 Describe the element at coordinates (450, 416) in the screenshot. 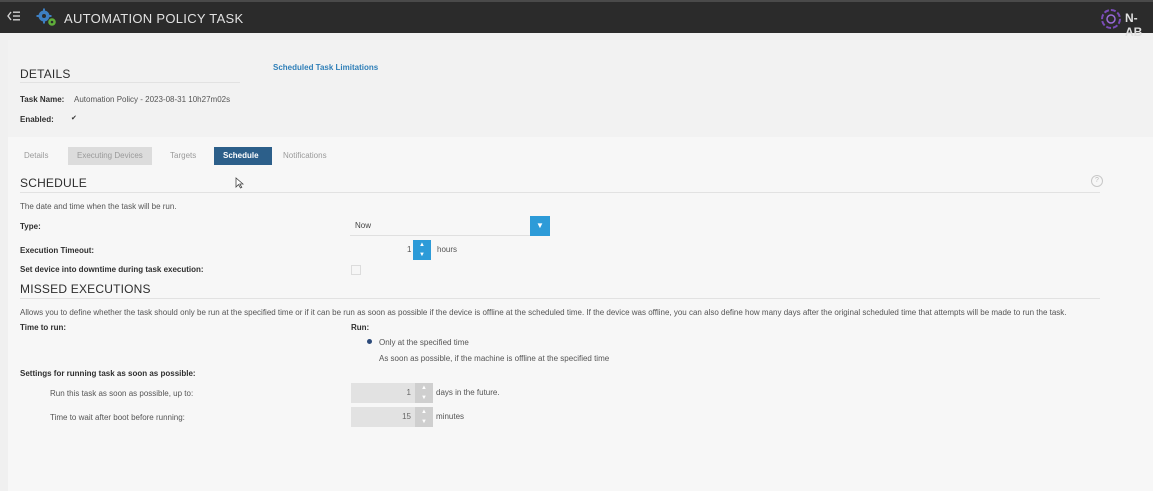

I see `wait-after-boot-unit: minutes` at that location.